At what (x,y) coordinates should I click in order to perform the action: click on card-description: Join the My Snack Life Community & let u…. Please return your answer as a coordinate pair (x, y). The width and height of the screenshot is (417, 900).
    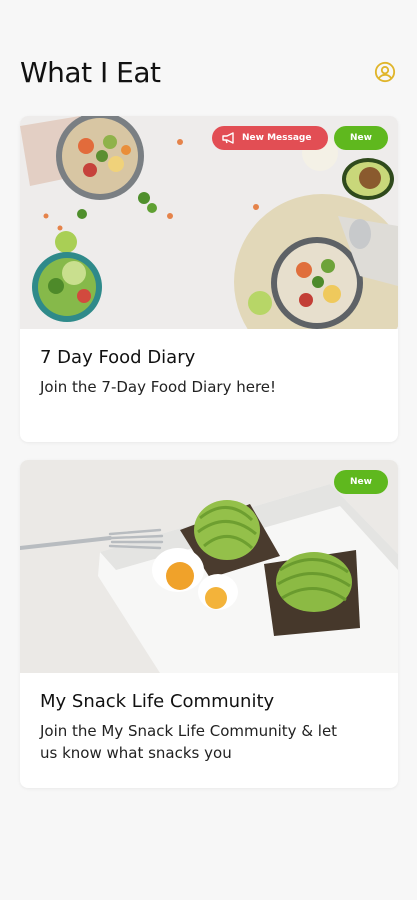
    Looking at the image, I should click on (189, 742).